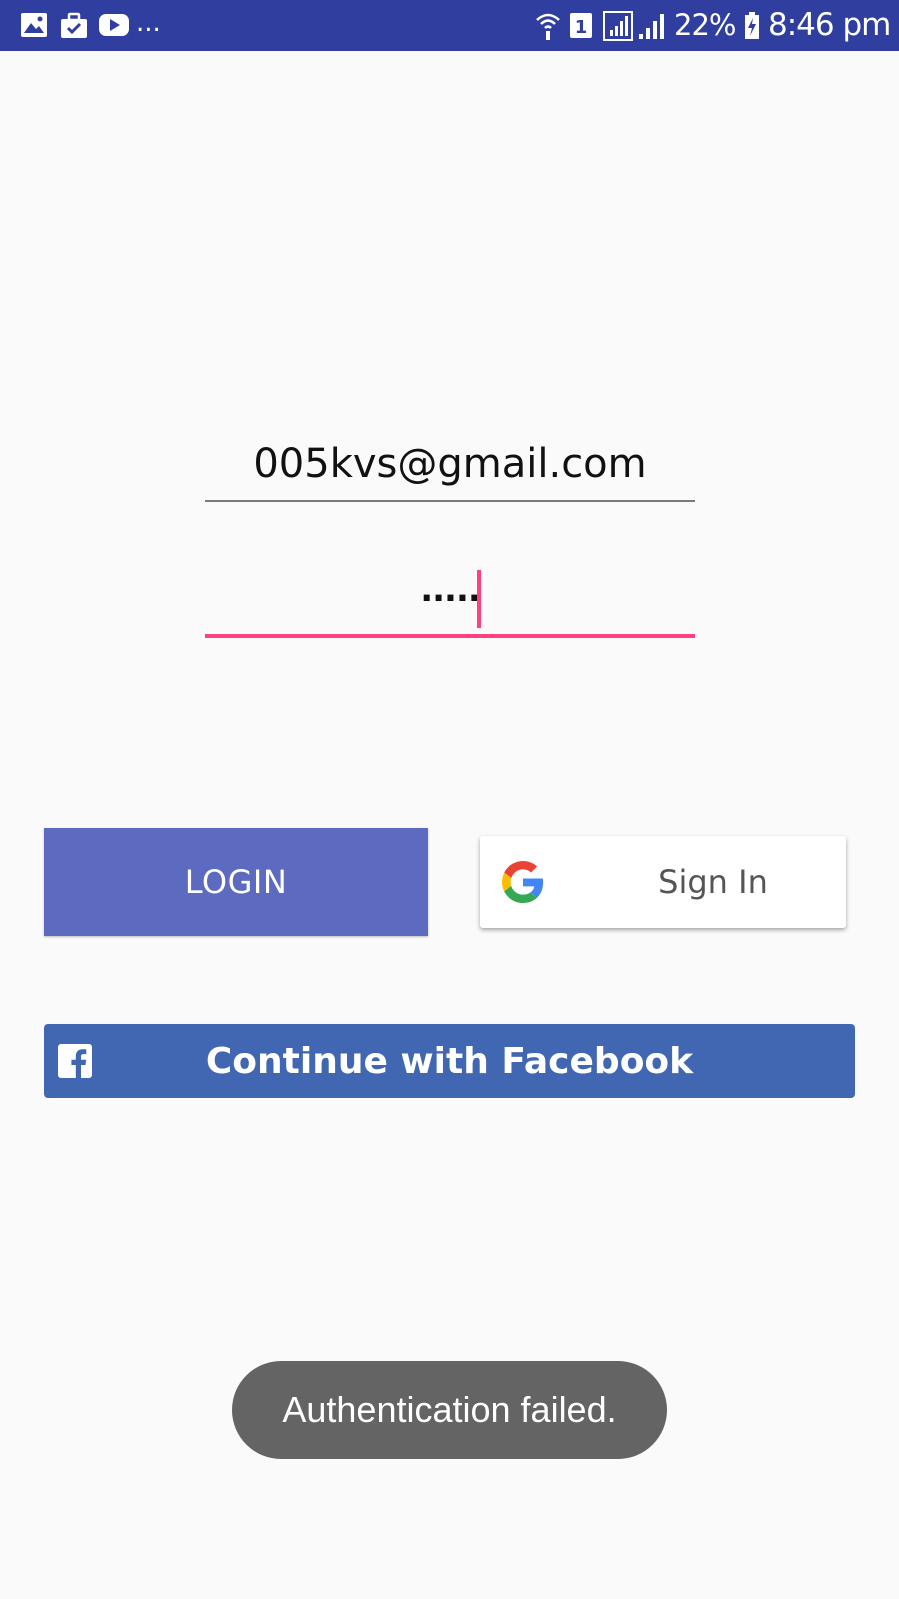 This screenshot has height=1599, width=899. I want to click on gallery-icon, so click(34, 27).